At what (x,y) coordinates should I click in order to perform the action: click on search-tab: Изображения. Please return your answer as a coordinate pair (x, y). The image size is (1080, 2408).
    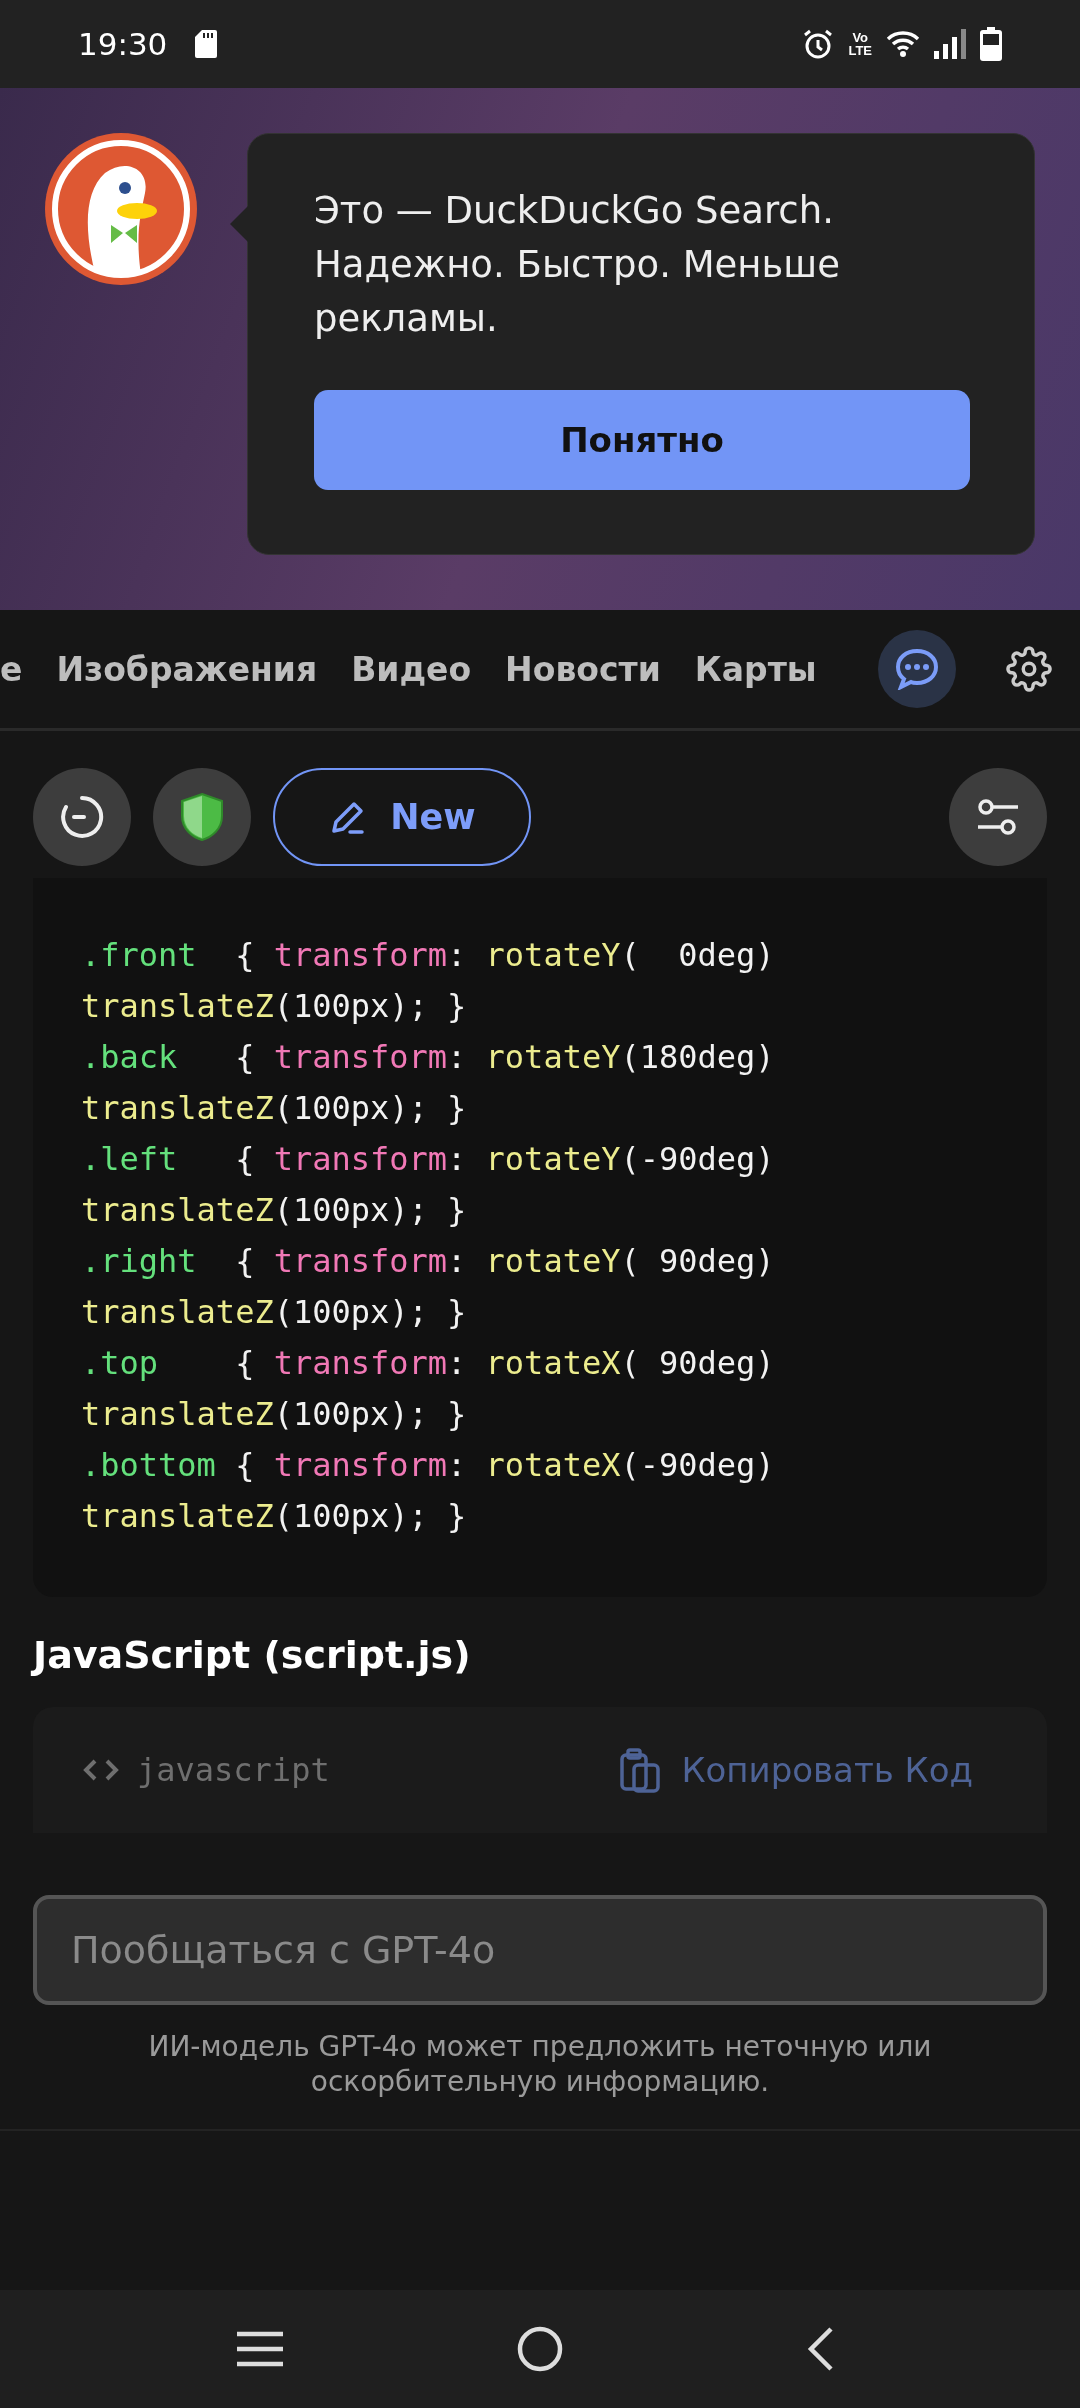
    Looking at the image, I should click on (187, 669).